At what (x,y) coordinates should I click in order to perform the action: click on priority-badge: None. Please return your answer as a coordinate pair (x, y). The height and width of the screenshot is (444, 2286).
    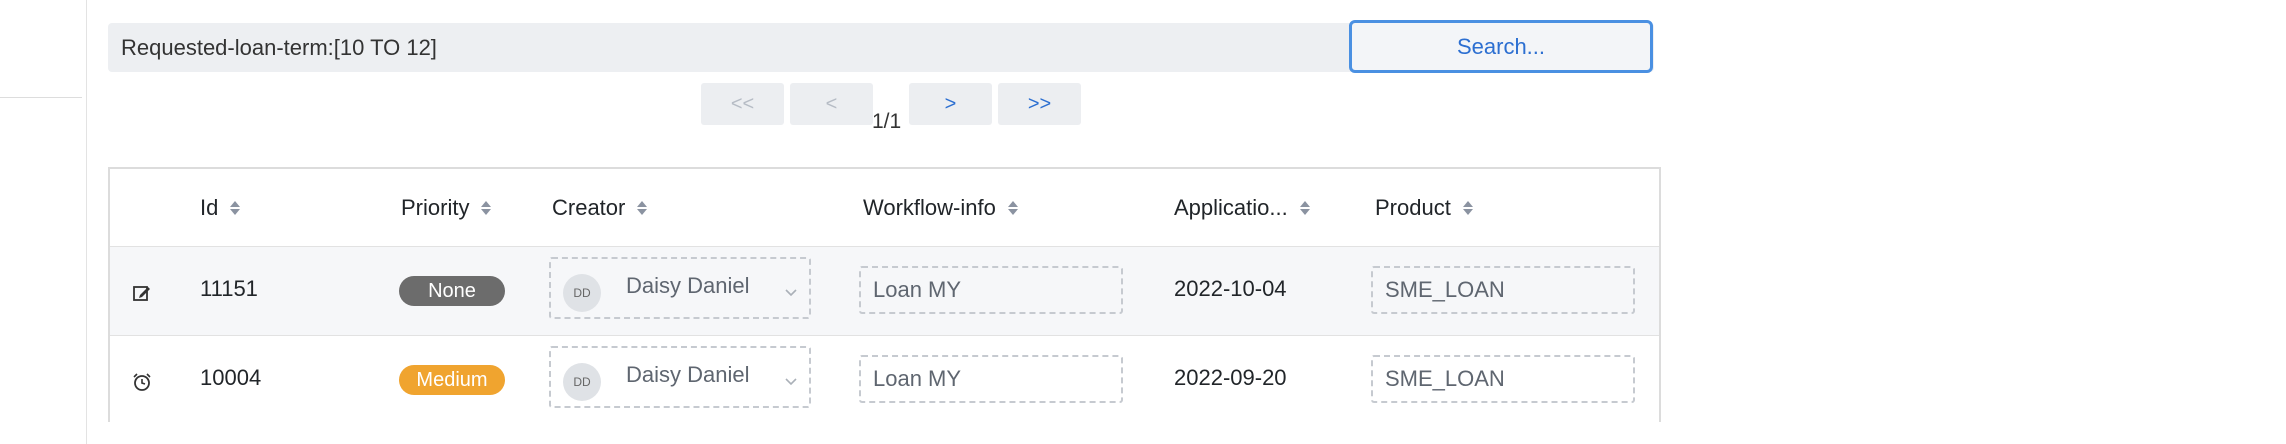
    Looking at the image, I should click on (452, 291).